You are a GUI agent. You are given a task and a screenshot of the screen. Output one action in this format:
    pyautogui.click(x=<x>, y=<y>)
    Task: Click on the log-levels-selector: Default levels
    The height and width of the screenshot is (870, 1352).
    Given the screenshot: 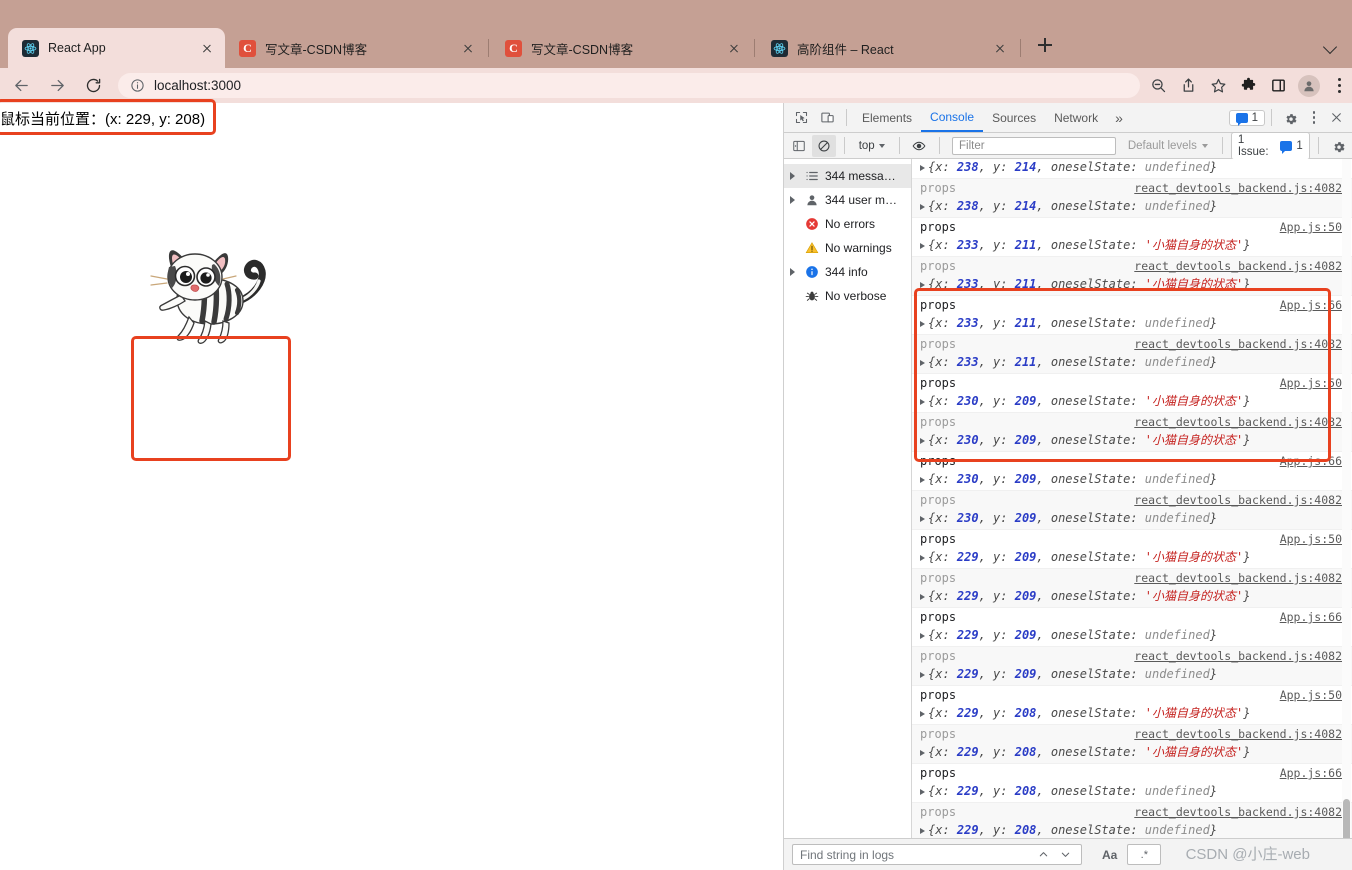 What is the action you would take?
    pyautogui.click(x=1168, y=146)
    